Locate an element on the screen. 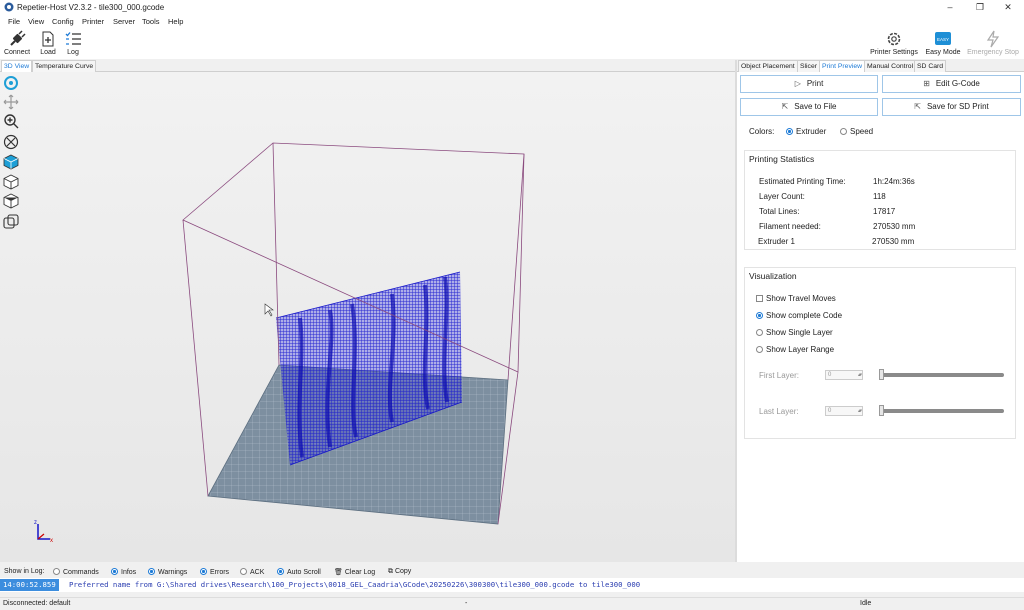 The height and width of the screenshot is (610, 1024). menu-server: Server is located at coordinates (124, 21).